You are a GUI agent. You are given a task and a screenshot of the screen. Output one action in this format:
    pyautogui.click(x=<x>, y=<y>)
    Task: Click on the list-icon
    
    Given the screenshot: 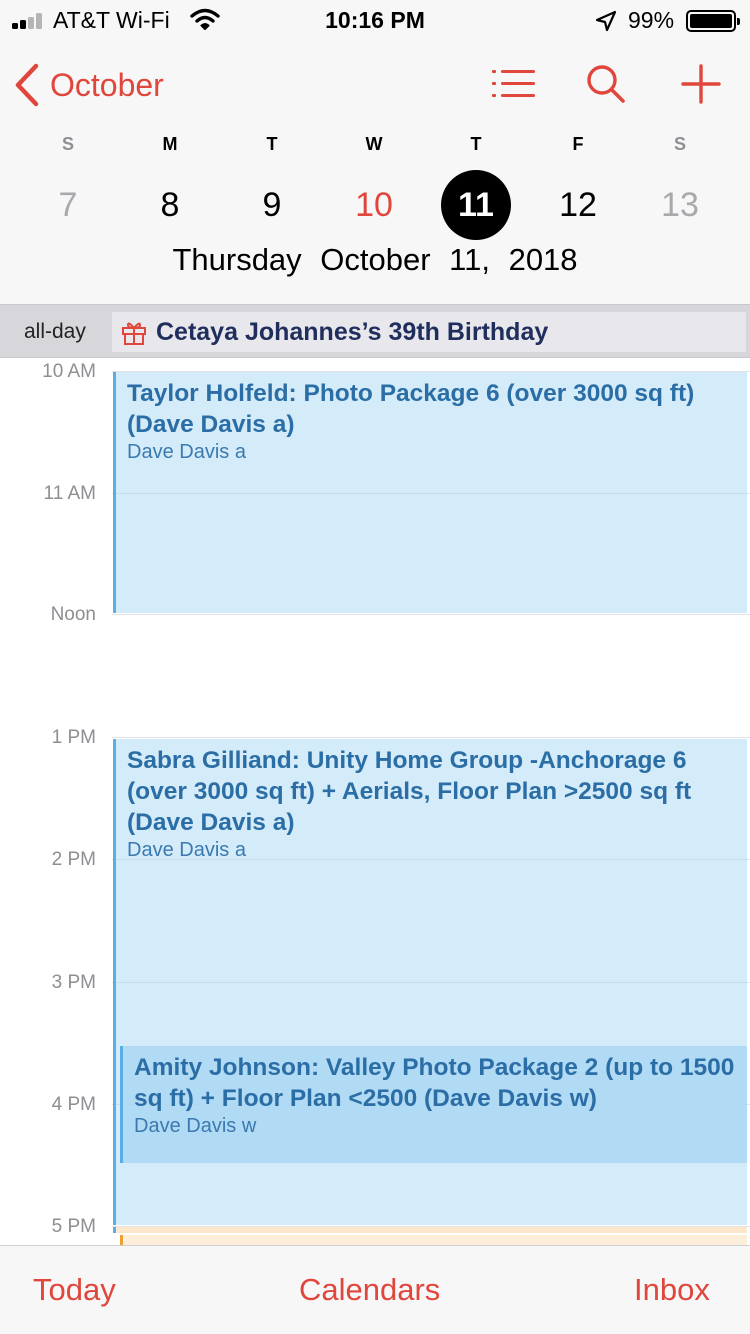 What is the action you would take?
    pyautogui.click(x=514, y=86)
    